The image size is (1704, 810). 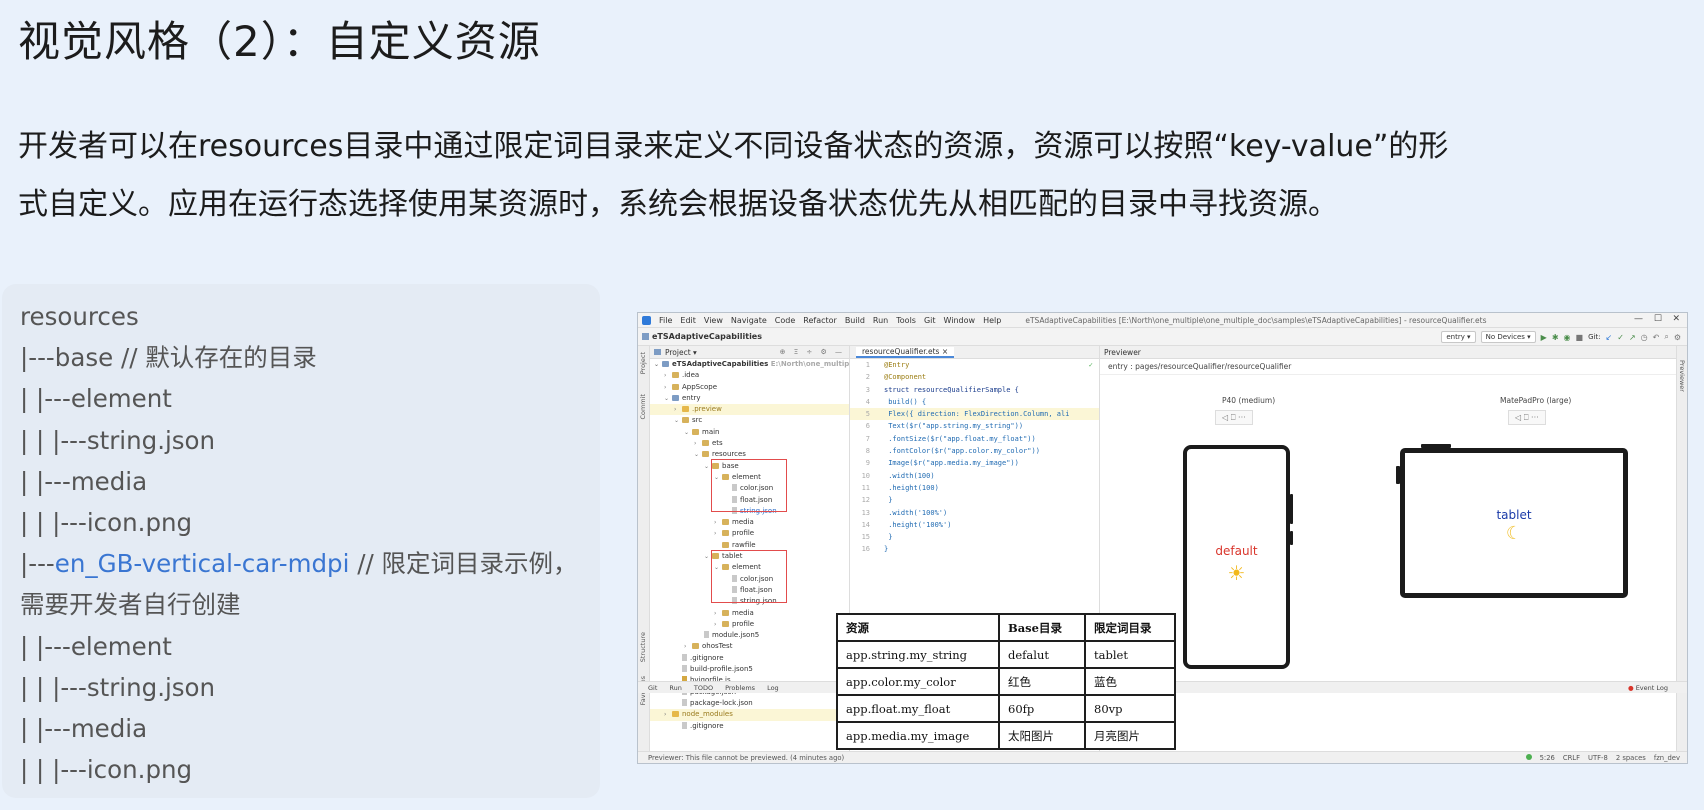 I want to click on log-tool-tab: Log, so click(x=773, y=688).